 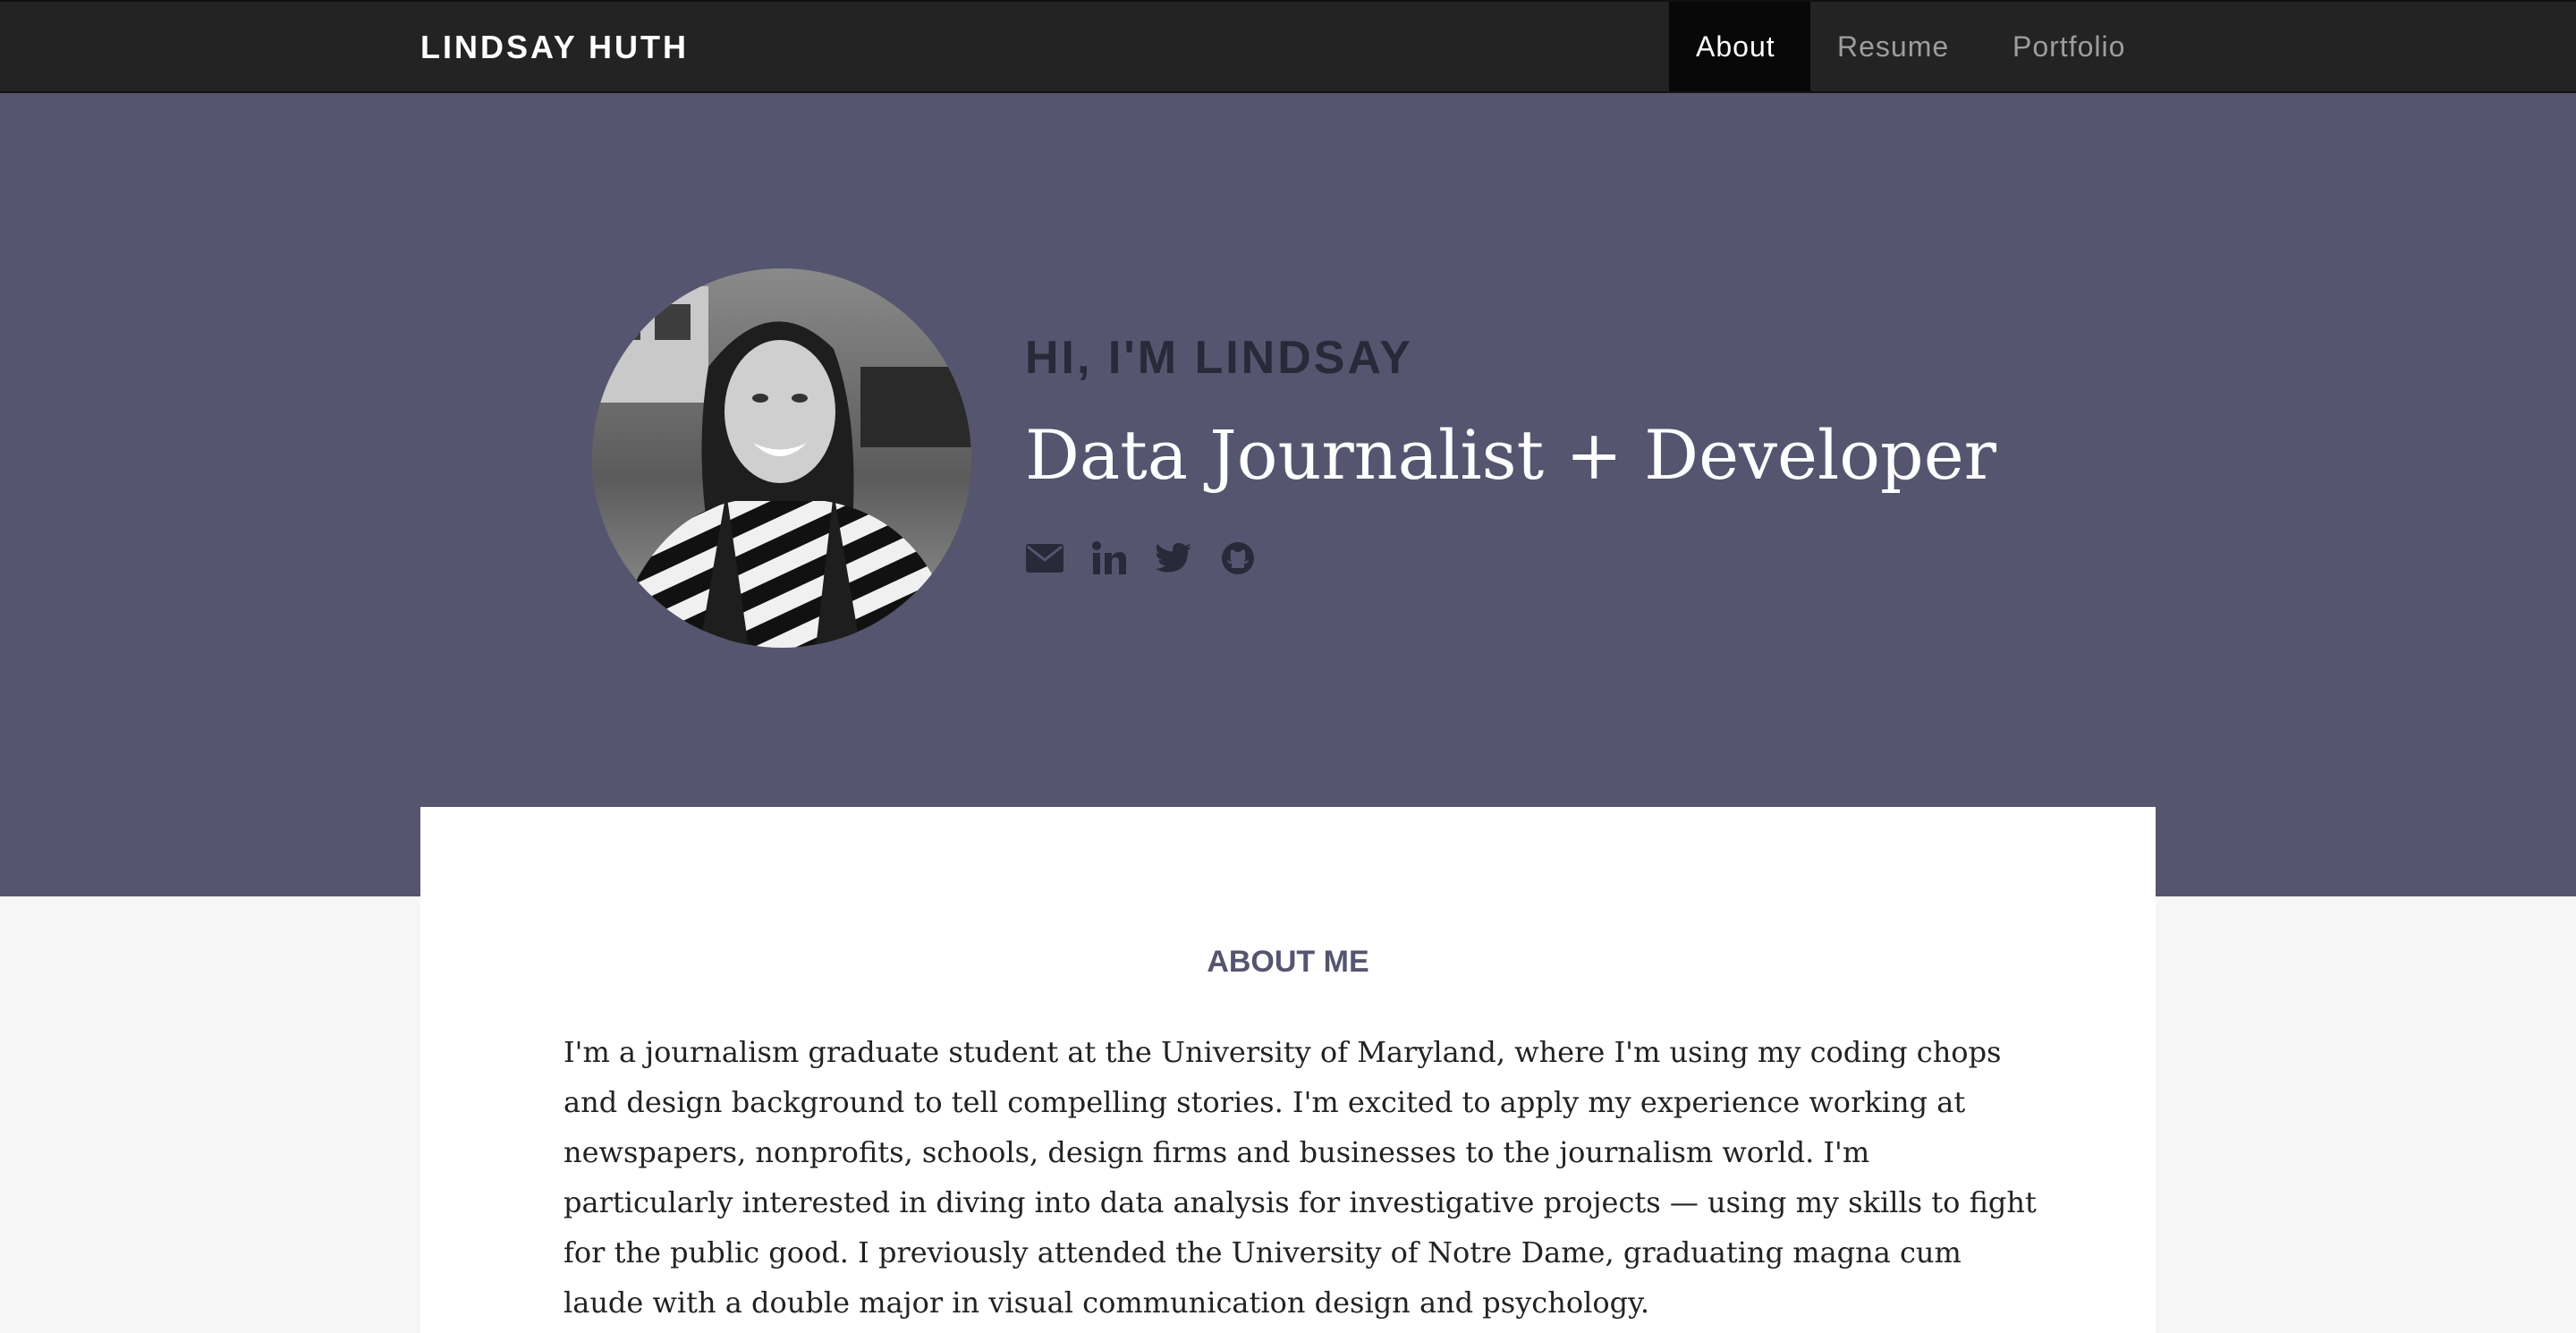 What do you see at coordinates (1288, 962) in the screenshot?
I see `about-heading: ABOUT ME` at bounding box center [1288, 962].